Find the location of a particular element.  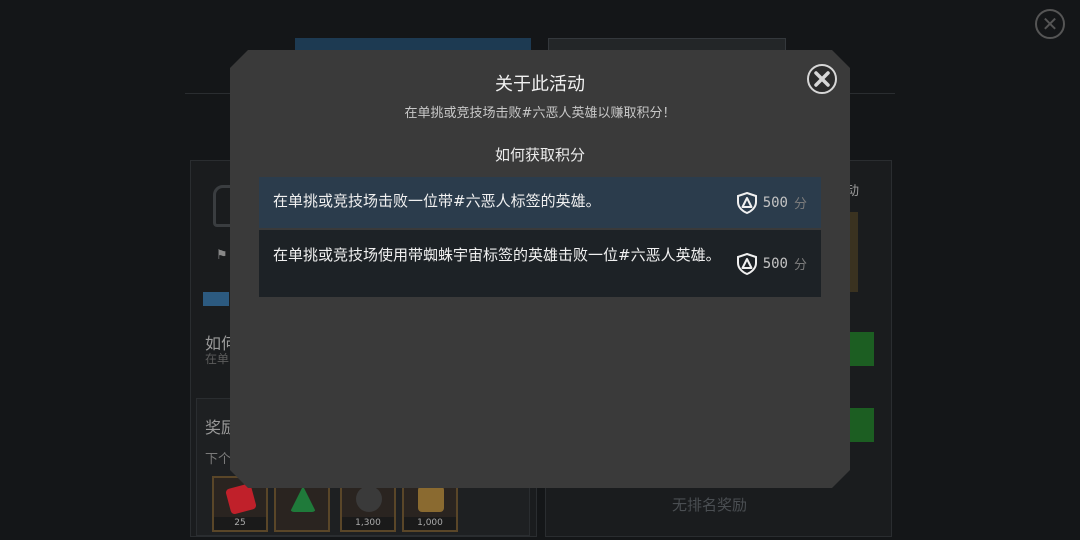

reward-count: 25 is located at coordinates (240, 523).